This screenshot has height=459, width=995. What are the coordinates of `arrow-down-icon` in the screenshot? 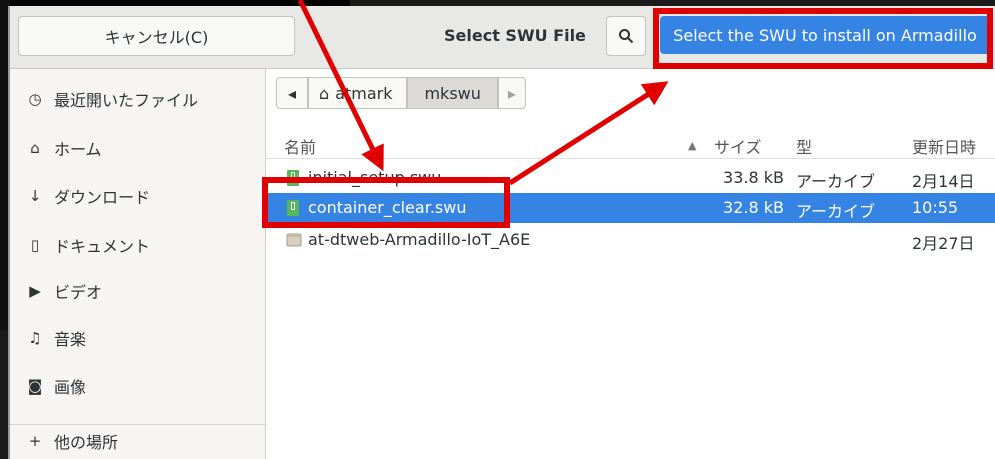 It's located at (340, 86).